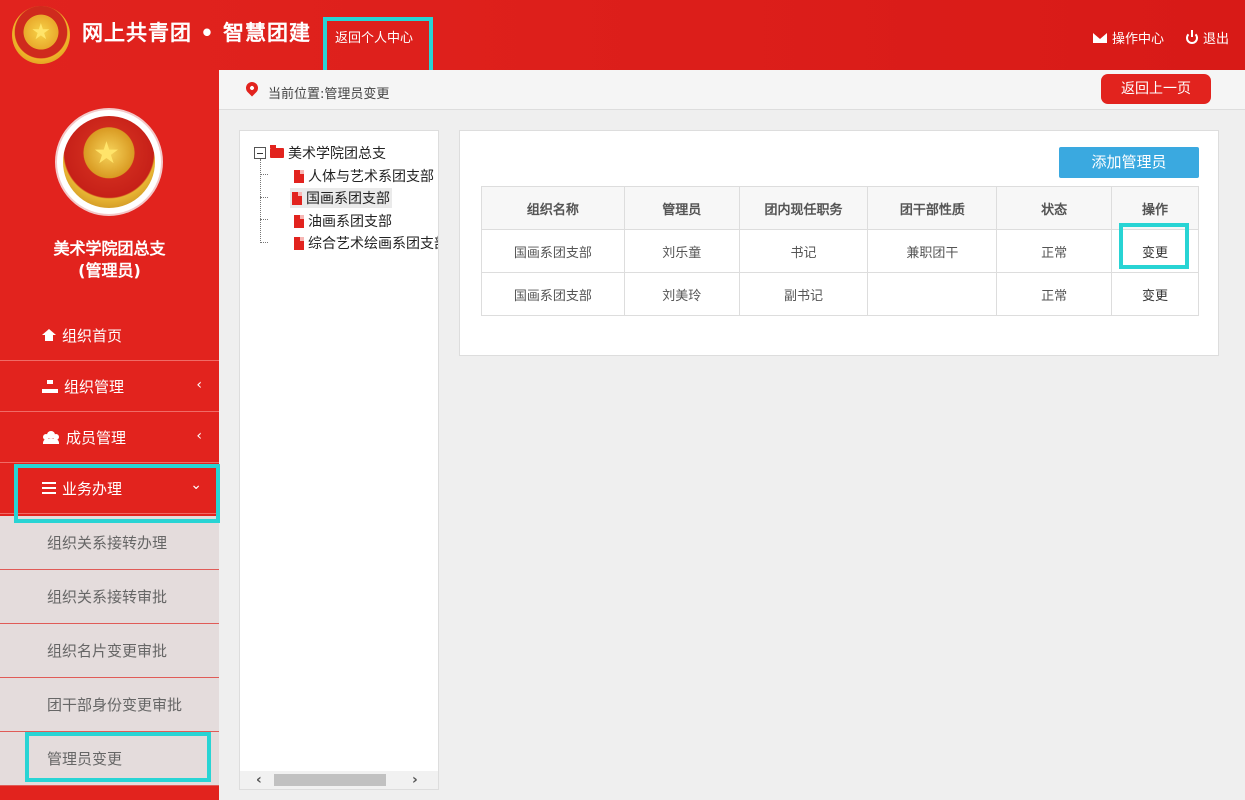 The width and height of the screenshot is (1245, 800). I want to click on tree-node: 油画系团支部, so click(343, 221).